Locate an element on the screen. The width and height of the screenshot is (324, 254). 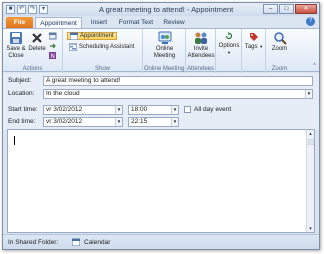
tags-button: Tags ▼ is located at coordinates (254, 47).